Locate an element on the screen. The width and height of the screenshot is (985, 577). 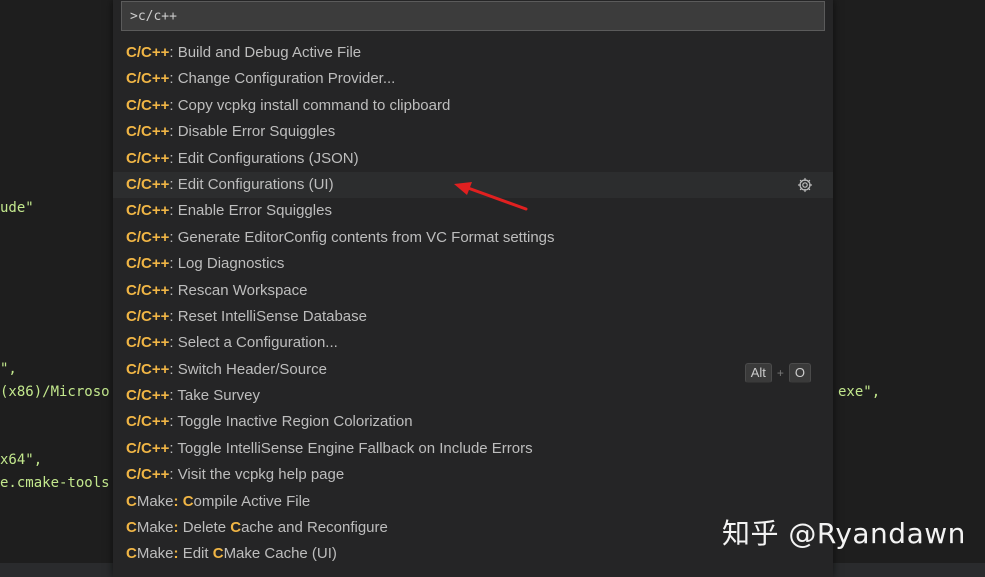
key-cap: O is located at coordinates (799, 372).